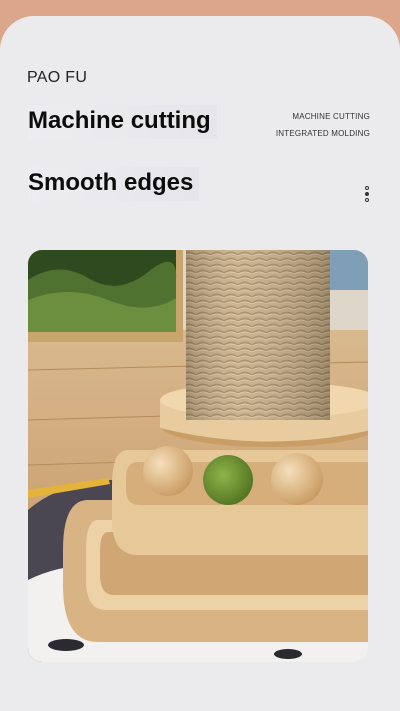 The image size is (400, 711). Describe the element at coordinates (367, 200) in the screenshot. I see `dot-bottom` at that location.